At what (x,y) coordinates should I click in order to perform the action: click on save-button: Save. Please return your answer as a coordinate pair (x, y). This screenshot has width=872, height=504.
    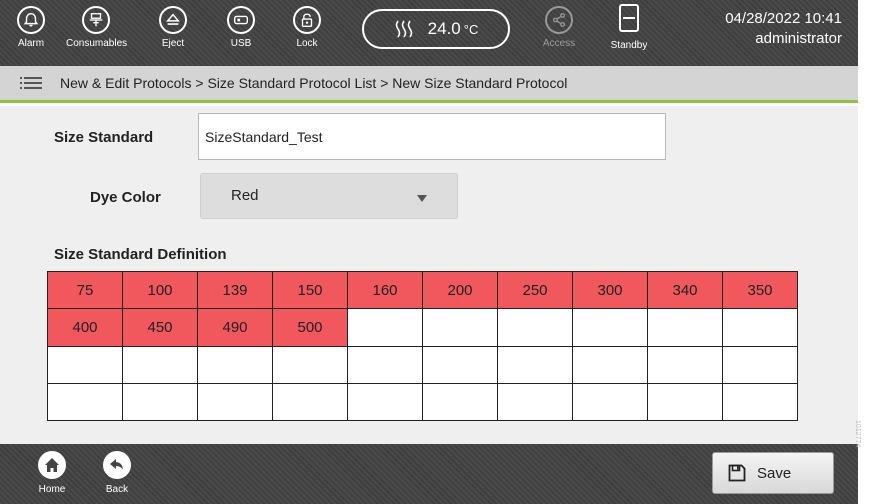
    Looking at the image, I should click on (773, 473).